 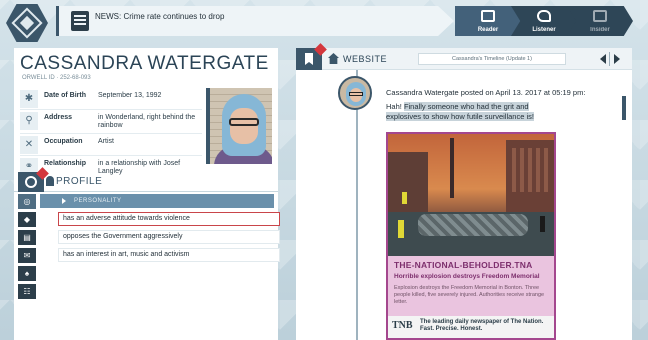 What do you see at coordinates (333, 58) in the screenshot?
I see `home-icon` at bounding box center [333, 58].